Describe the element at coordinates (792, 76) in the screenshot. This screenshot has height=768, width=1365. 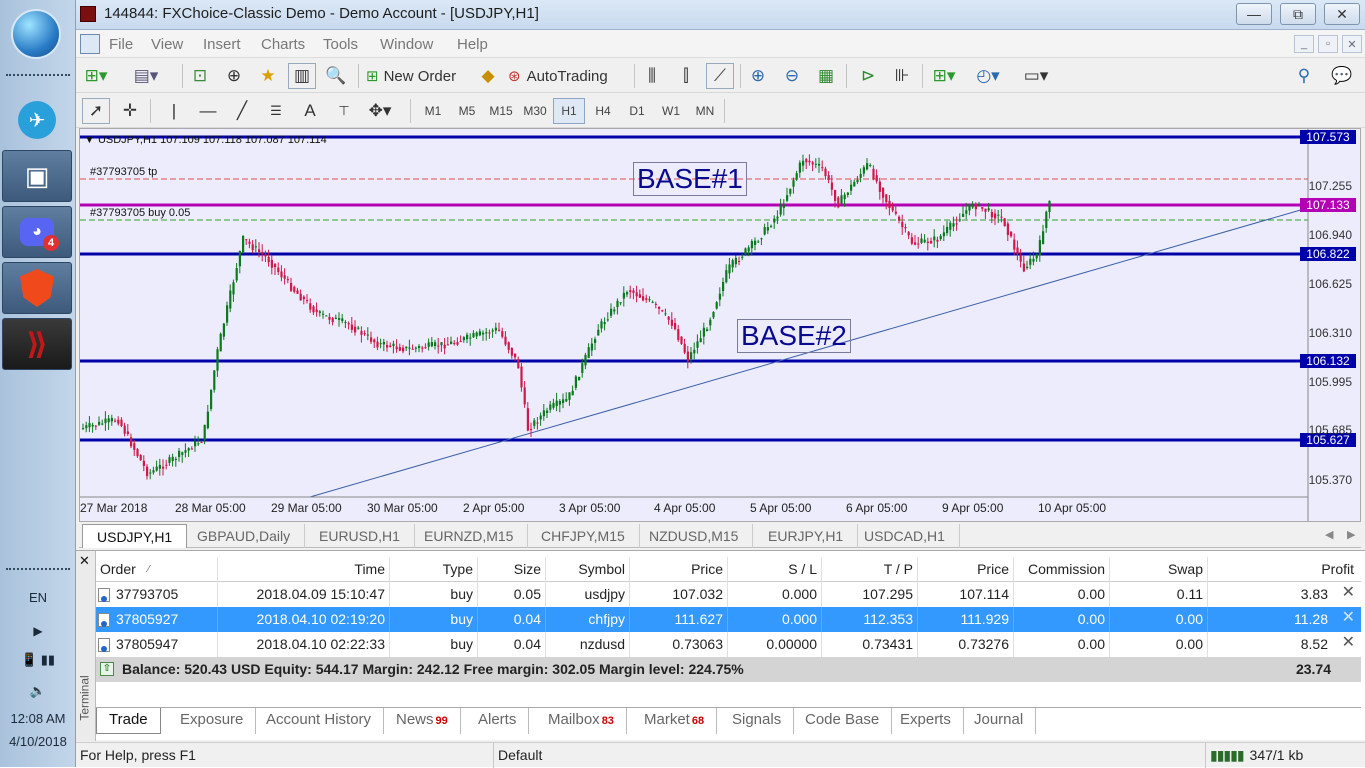
I see `zoom-out-icon: ⊖` at that location.